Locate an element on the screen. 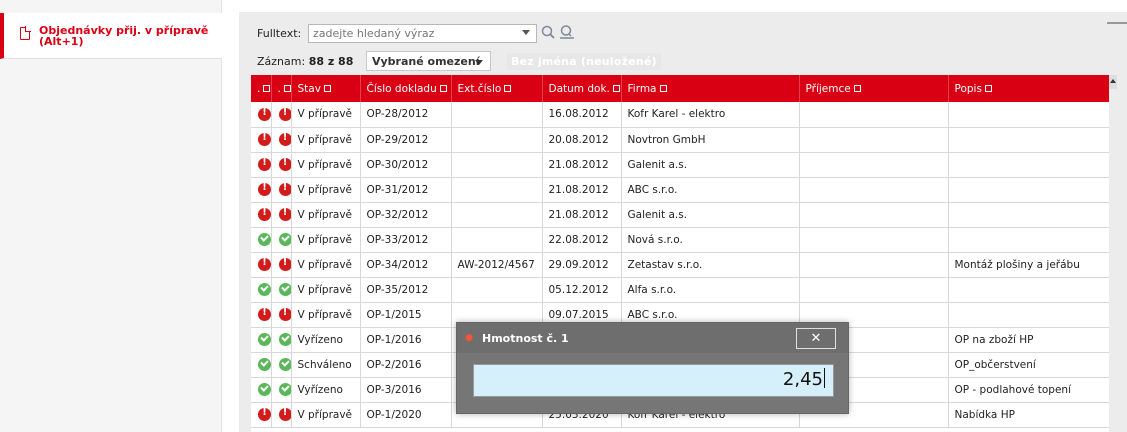  column-header-firma: Firma is located at coordinates (710, 88).